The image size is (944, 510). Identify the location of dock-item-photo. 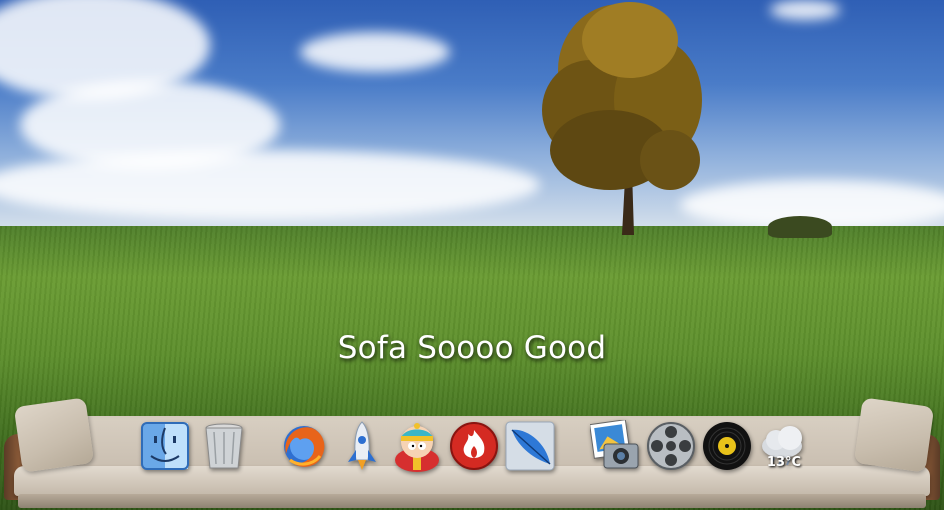
(616, 446).